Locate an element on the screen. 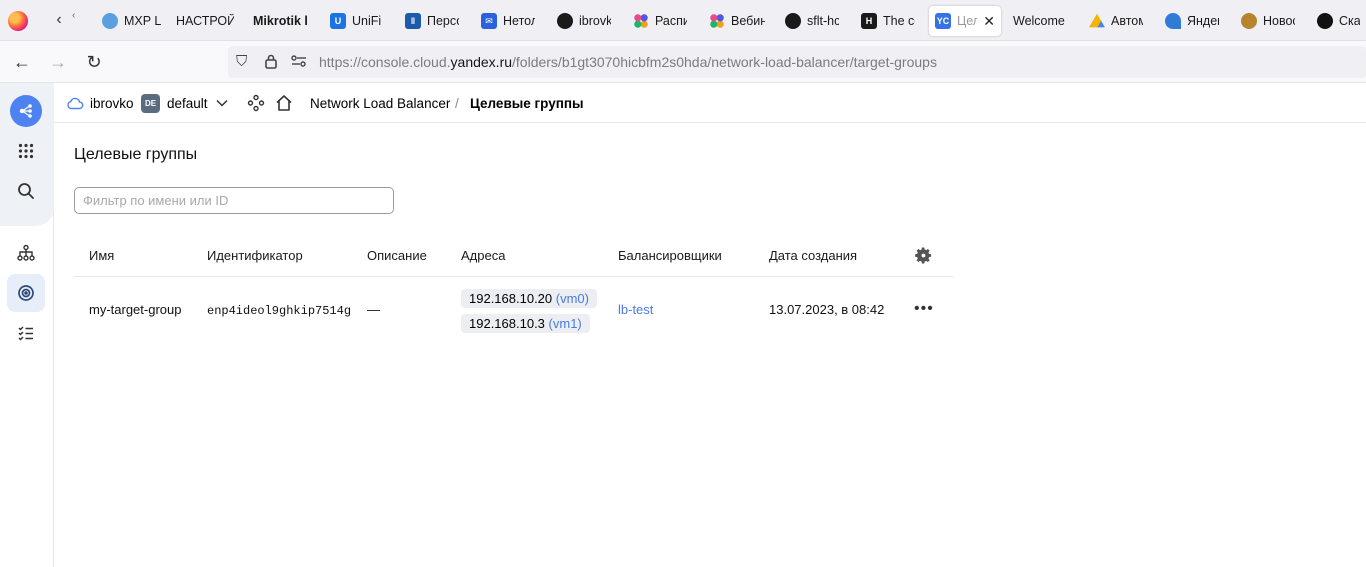 This screenshot has width=1366, height=567. address-ip: 192.168.10.3 is located at coordinates (507, 323).